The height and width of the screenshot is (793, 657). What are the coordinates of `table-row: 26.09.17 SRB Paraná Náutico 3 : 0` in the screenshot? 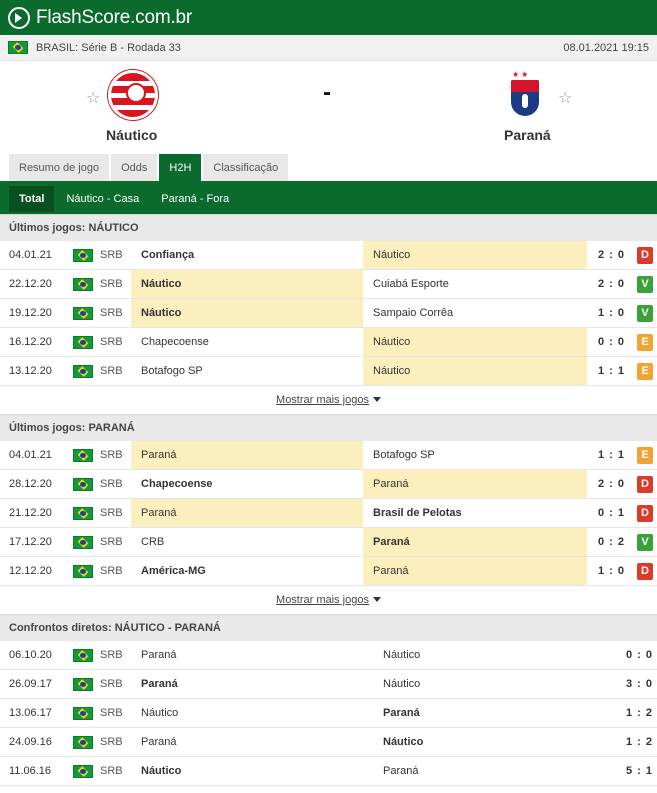 It's located at (328, 684).